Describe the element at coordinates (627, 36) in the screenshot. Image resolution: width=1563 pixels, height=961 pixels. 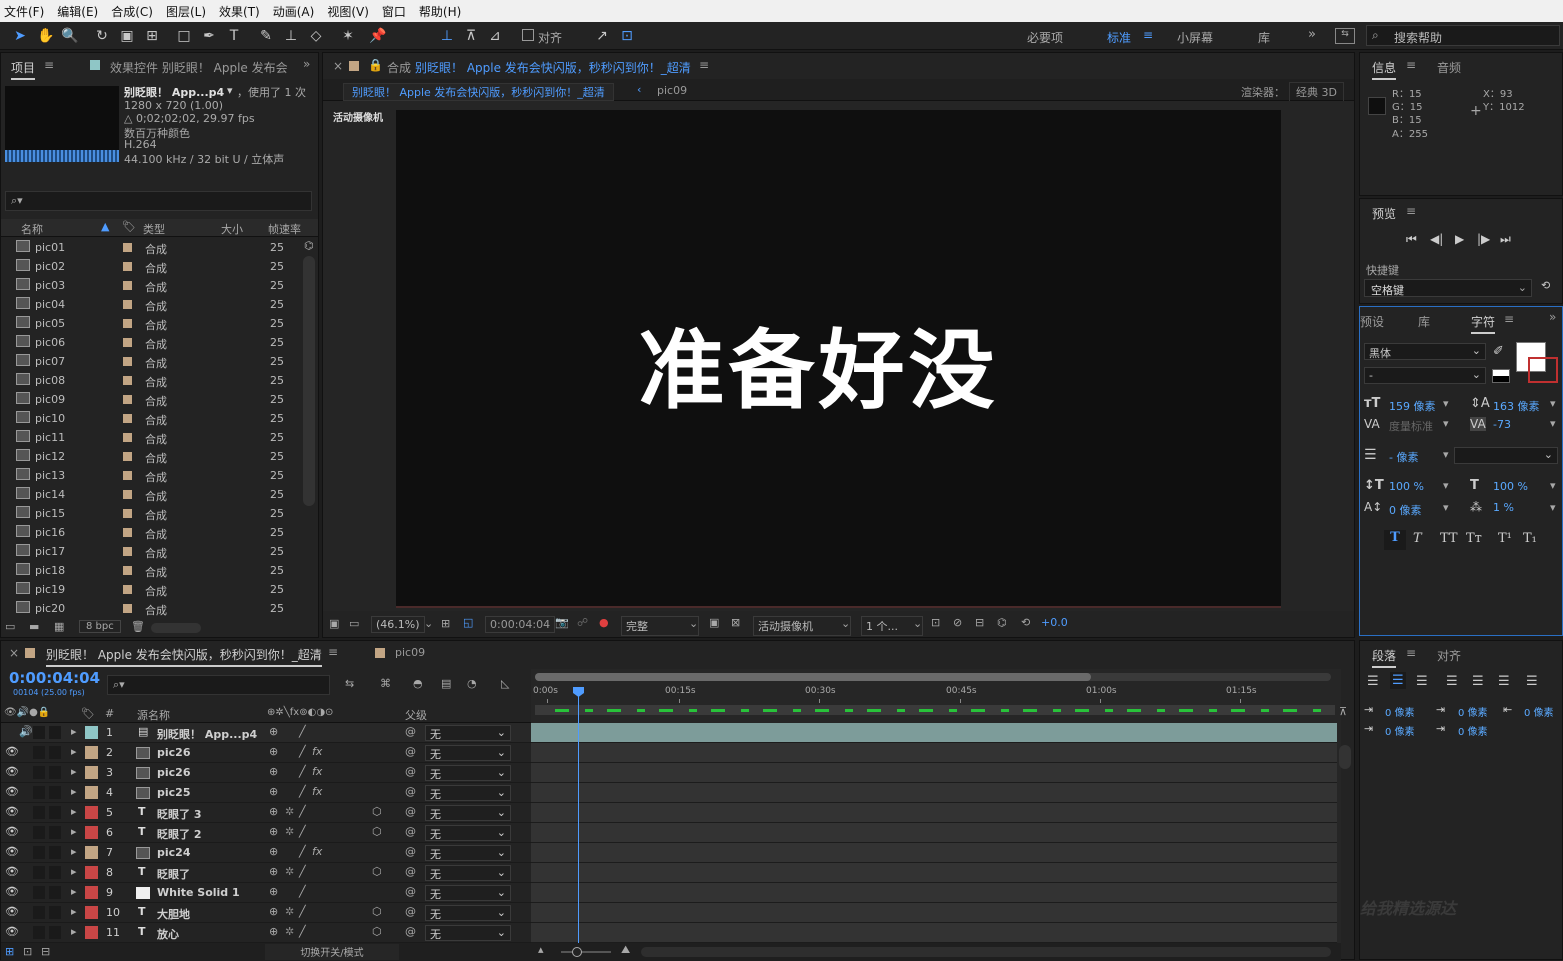
I see `snap-grid-icon: ⊡` at that location.